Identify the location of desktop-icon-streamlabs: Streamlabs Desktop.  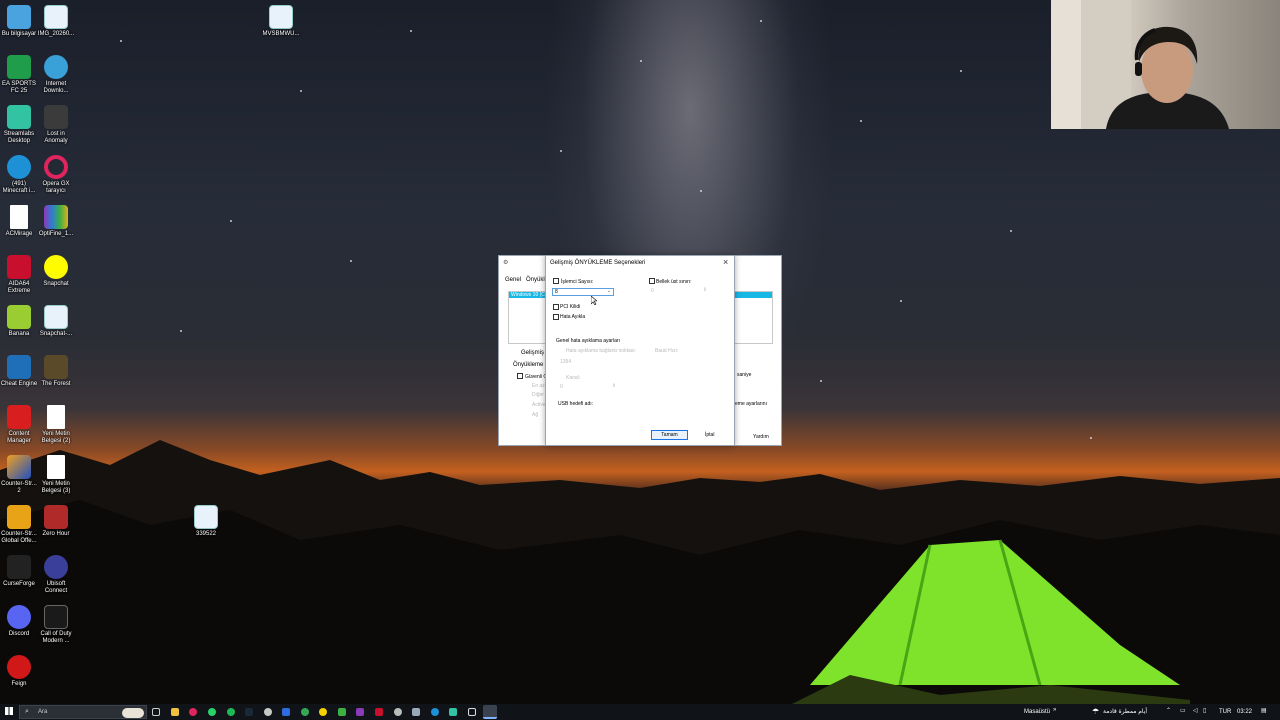
(19, 125).